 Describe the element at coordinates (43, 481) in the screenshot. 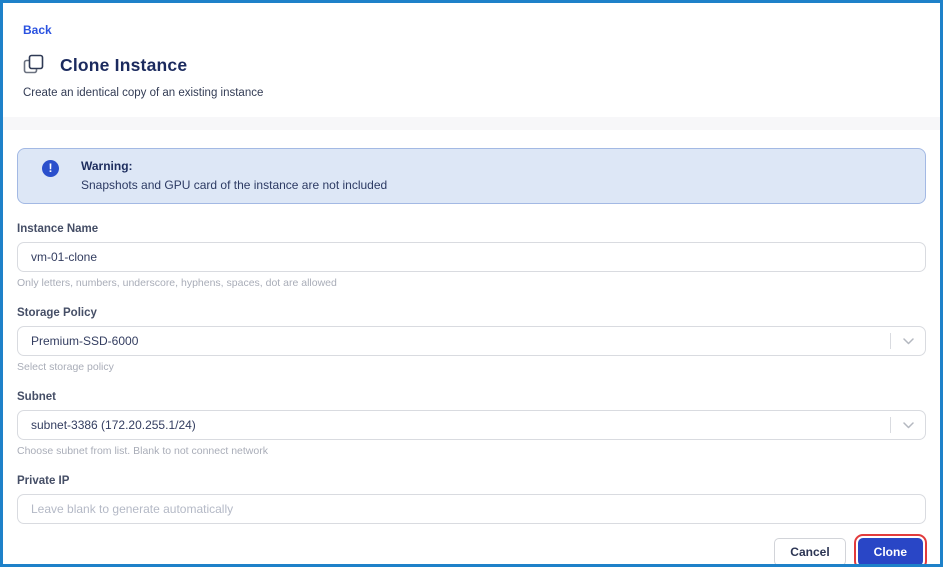

I see `private-ip-label: Private IP` at that location.